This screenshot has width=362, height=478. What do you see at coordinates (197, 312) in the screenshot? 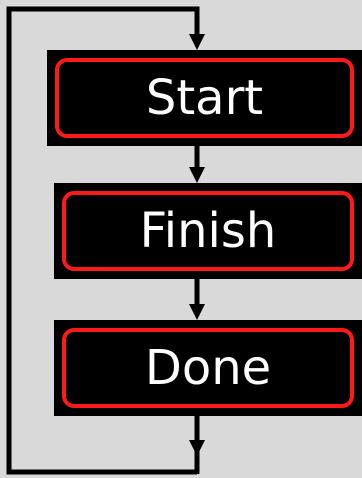
I see `arrowhead-into-done` at bounding box center [197, 312].